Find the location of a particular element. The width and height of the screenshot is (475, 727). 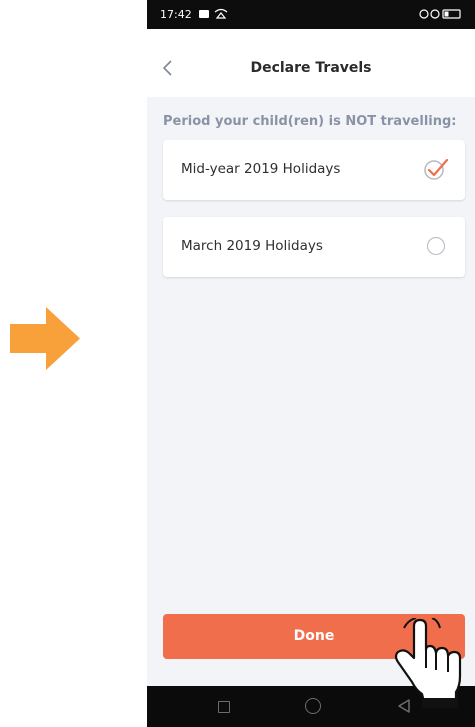

option-label: March 2019 Holidays is located at coordinates (252, 246).